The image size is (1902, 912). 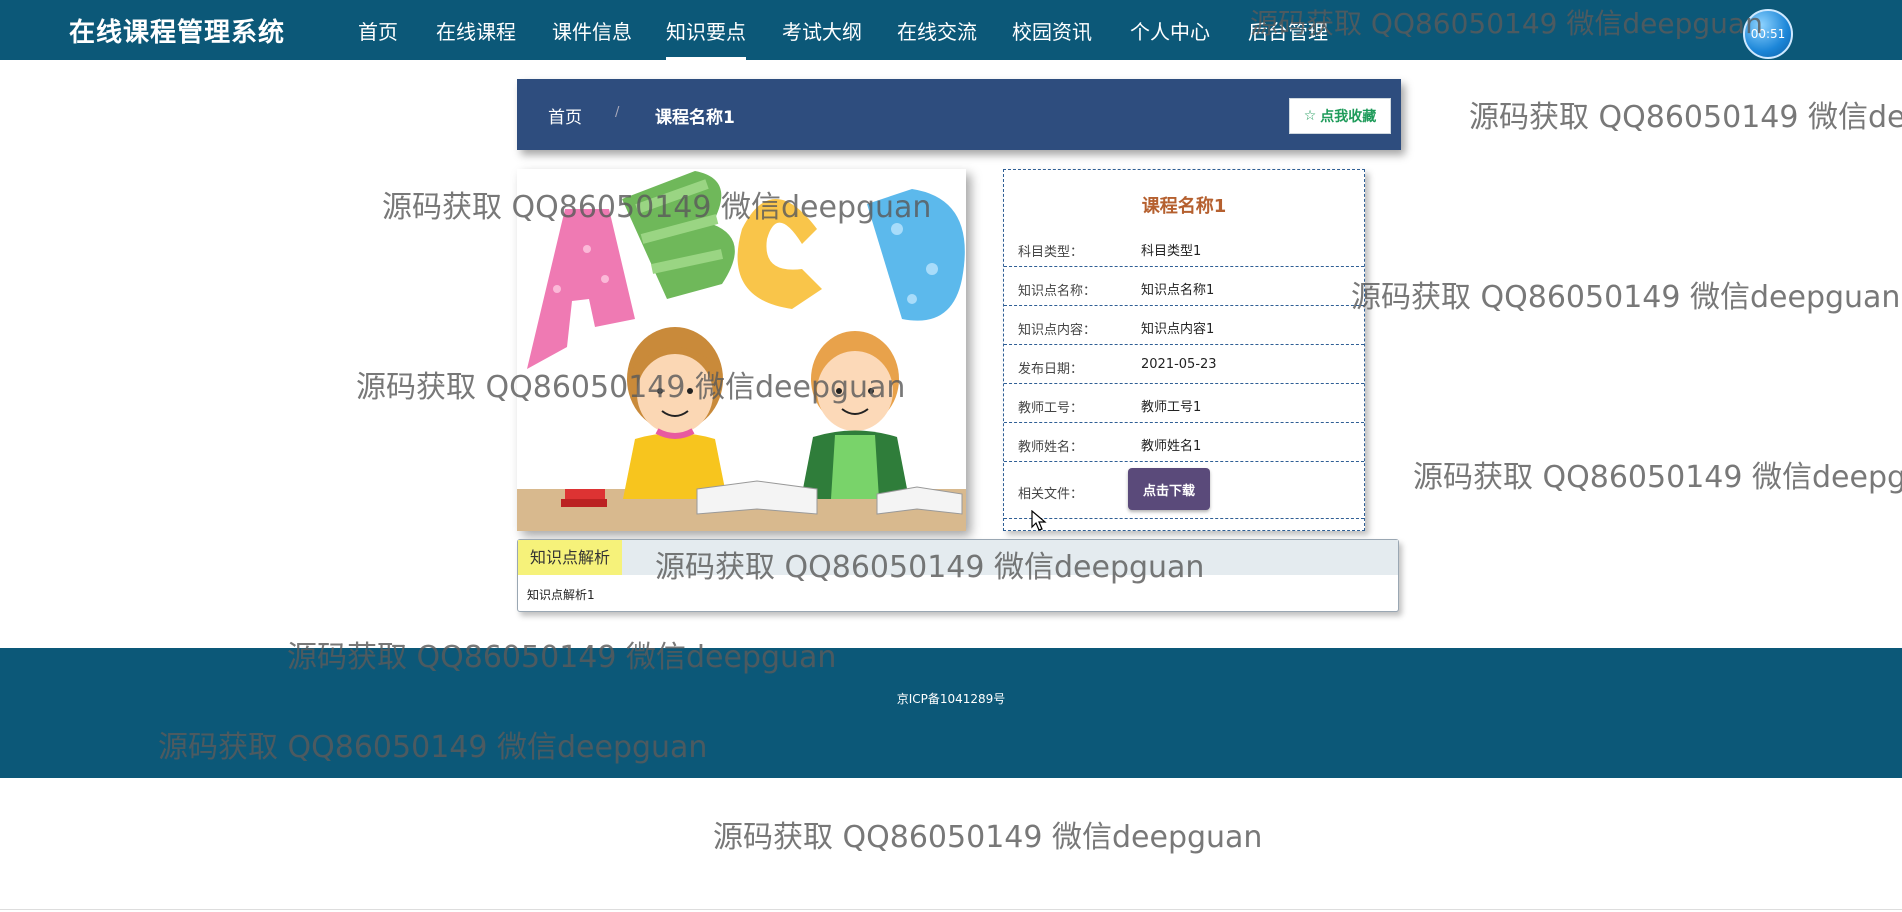 I want to click on detail-row-file: 相关文件： 点击下载, so click(x=1184, y=490).